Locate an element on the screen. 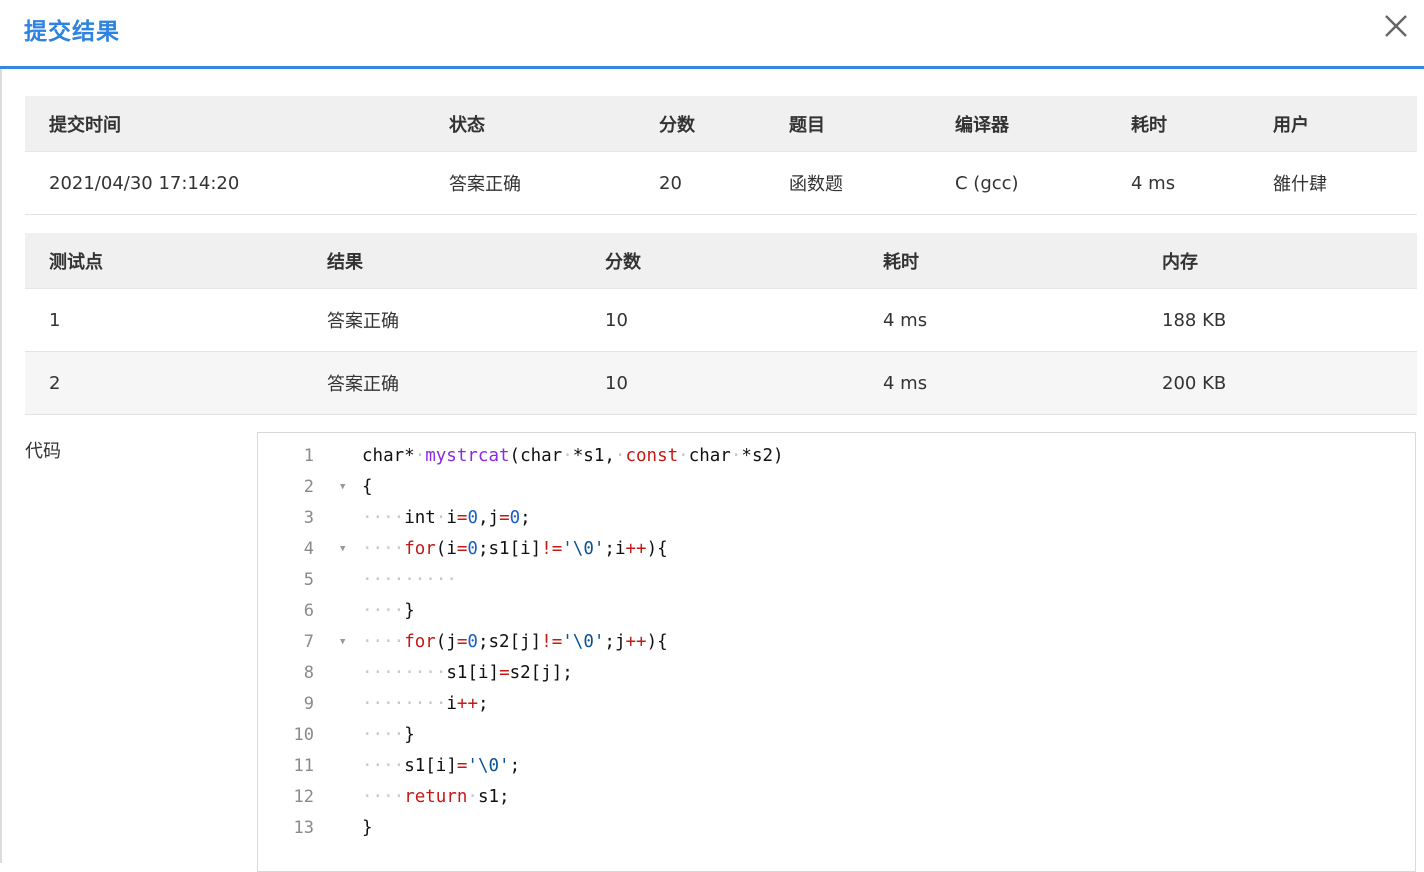  modal-title: 提交结果 is located at coordinates (72, 32).